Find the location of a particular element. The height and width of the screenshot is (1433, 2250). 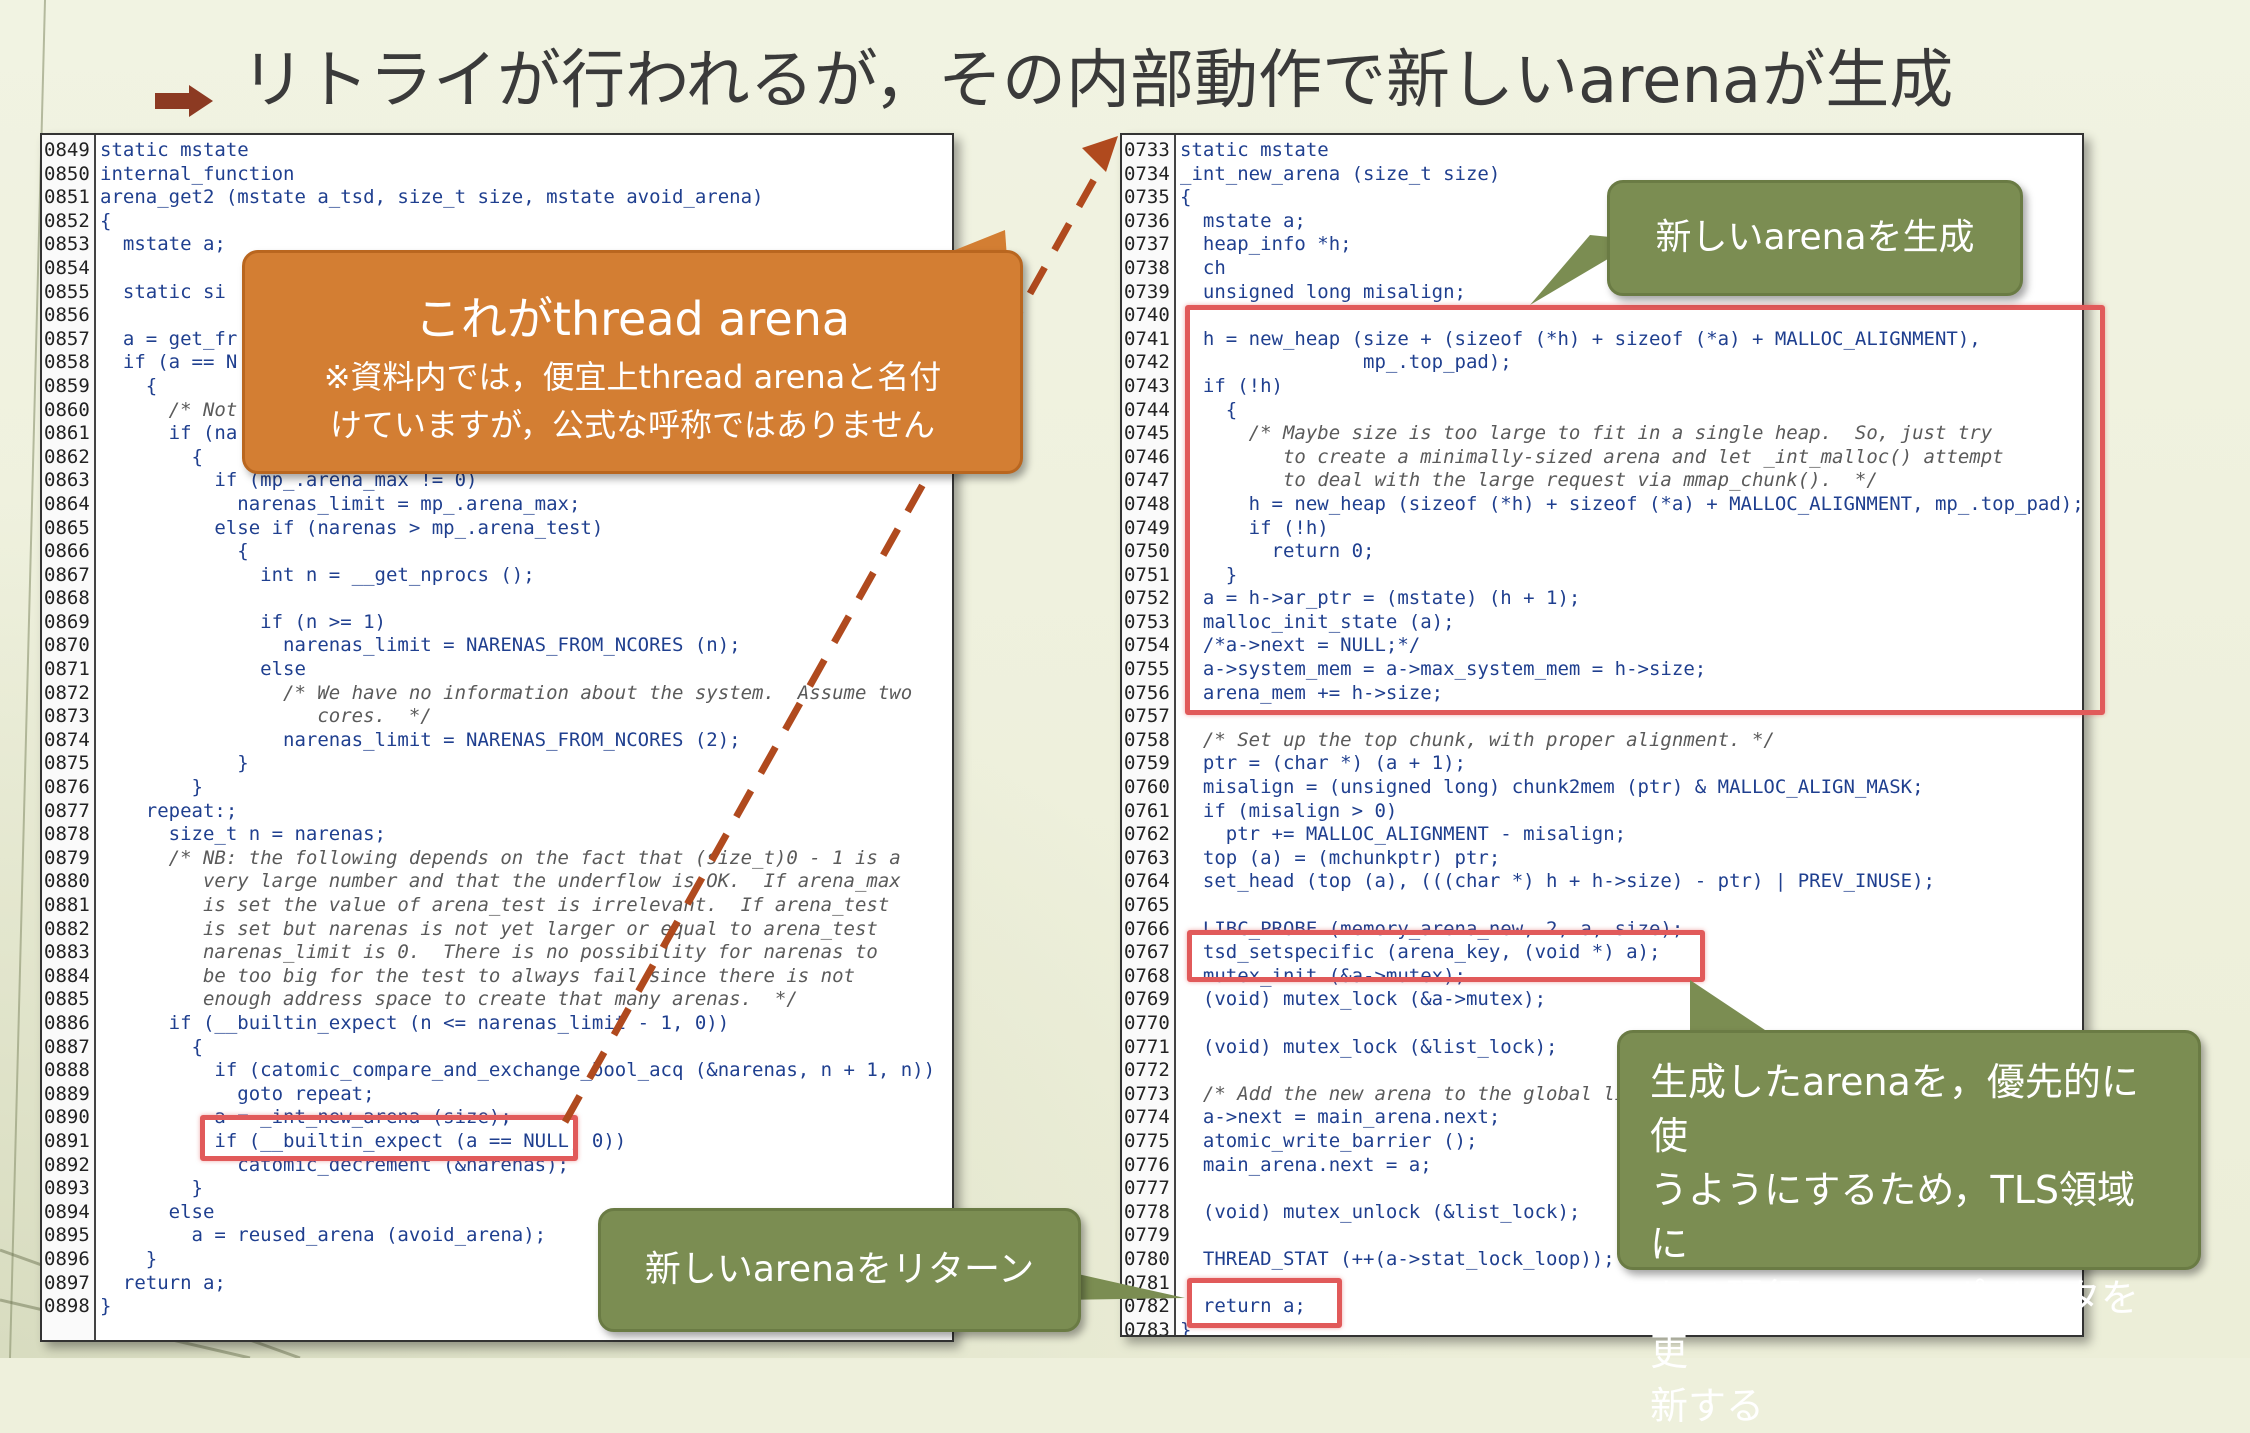

callout-line: 新する is located at coordinates (1707, 1406).